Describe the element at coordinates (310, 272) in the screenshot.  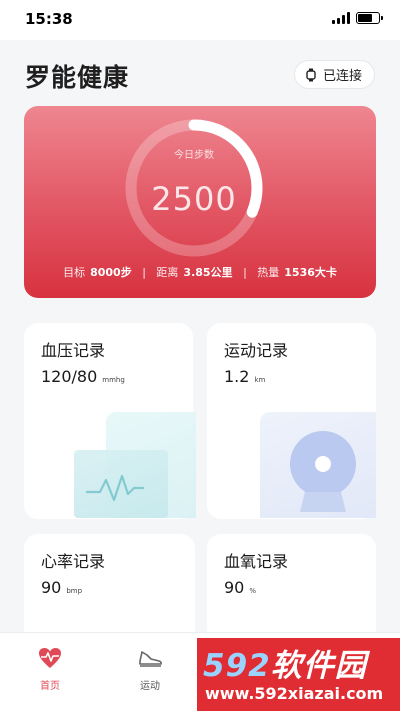
I see `calorie-value: 1536大卡` at that location.